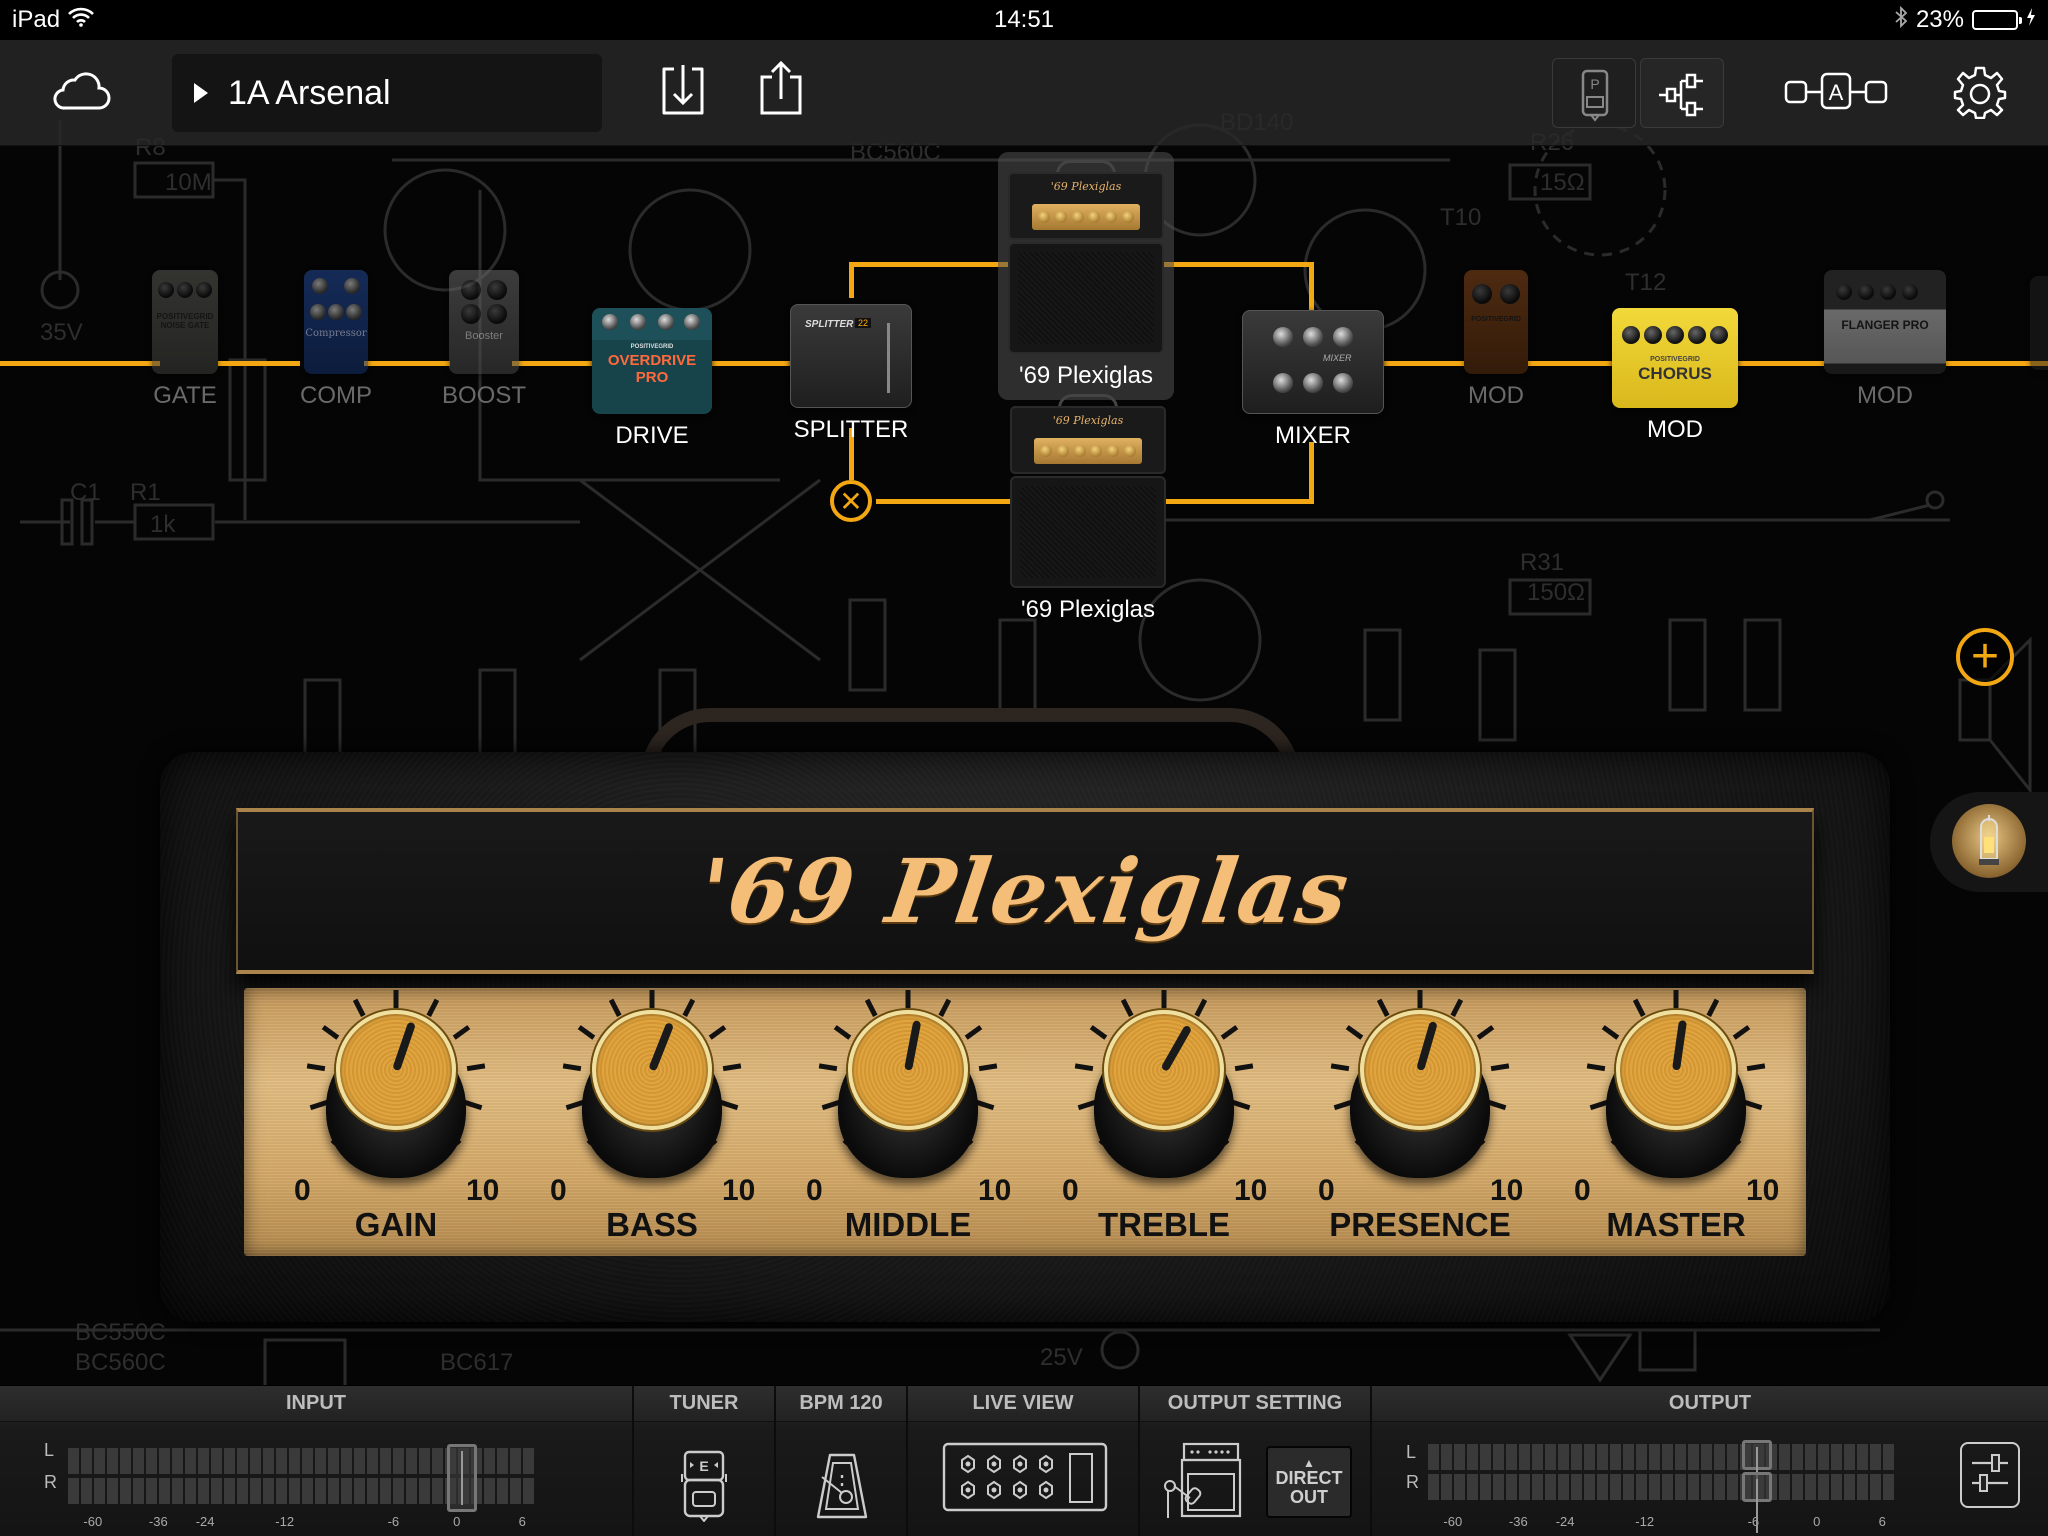  Describe the element at coordinates (704, 1488) in the screenshot. I see `tuner-button: E` at that location.